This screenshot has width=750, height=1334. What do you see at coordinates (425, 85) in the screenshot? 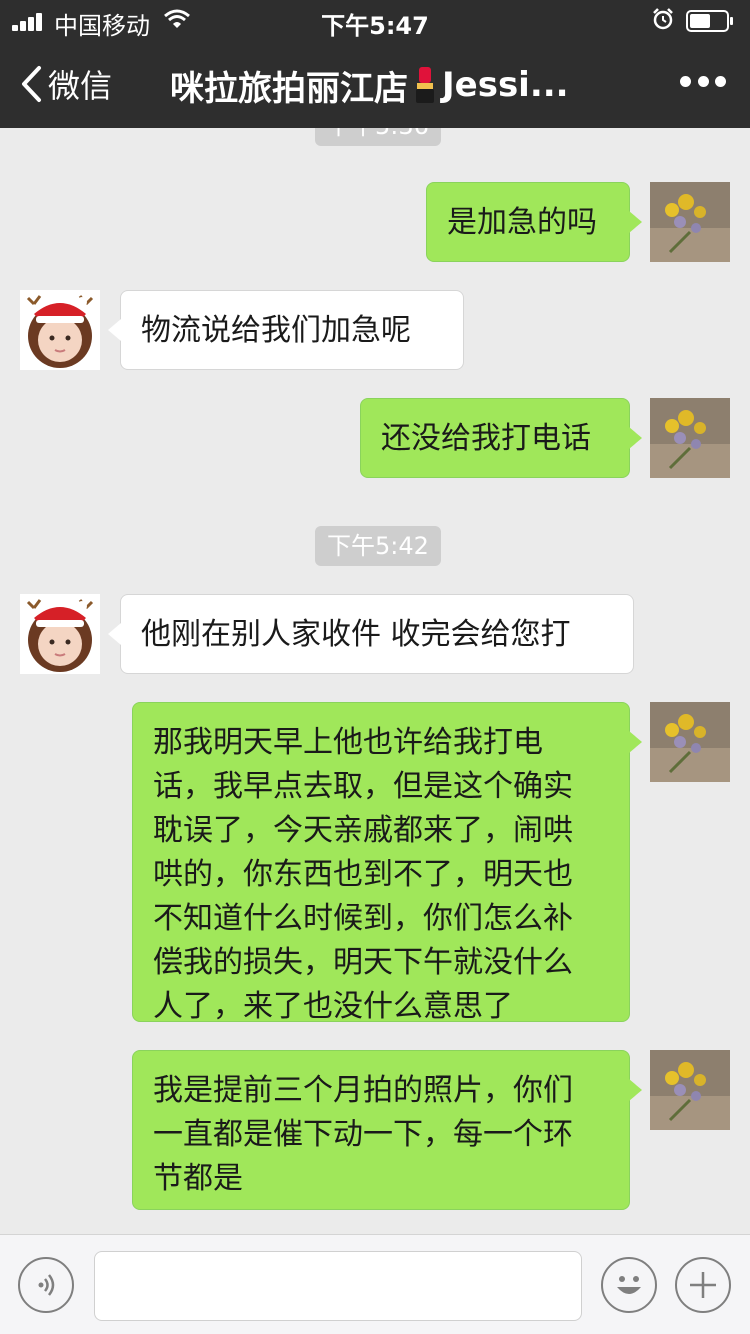
I see `lipstick-icon` at bounding box center [425, 85].